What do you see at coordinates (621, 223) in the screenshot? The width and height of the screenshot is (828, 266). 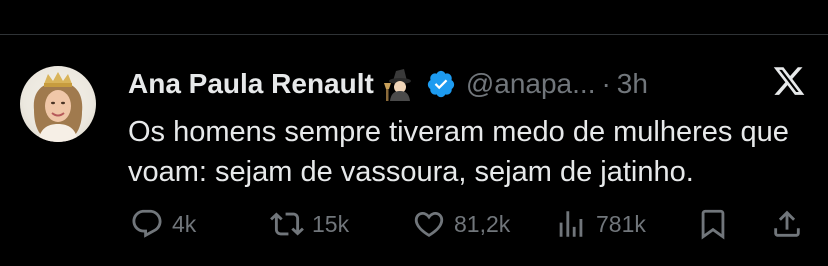 I see `views-count: 781k` at bounding box center [621, 223].